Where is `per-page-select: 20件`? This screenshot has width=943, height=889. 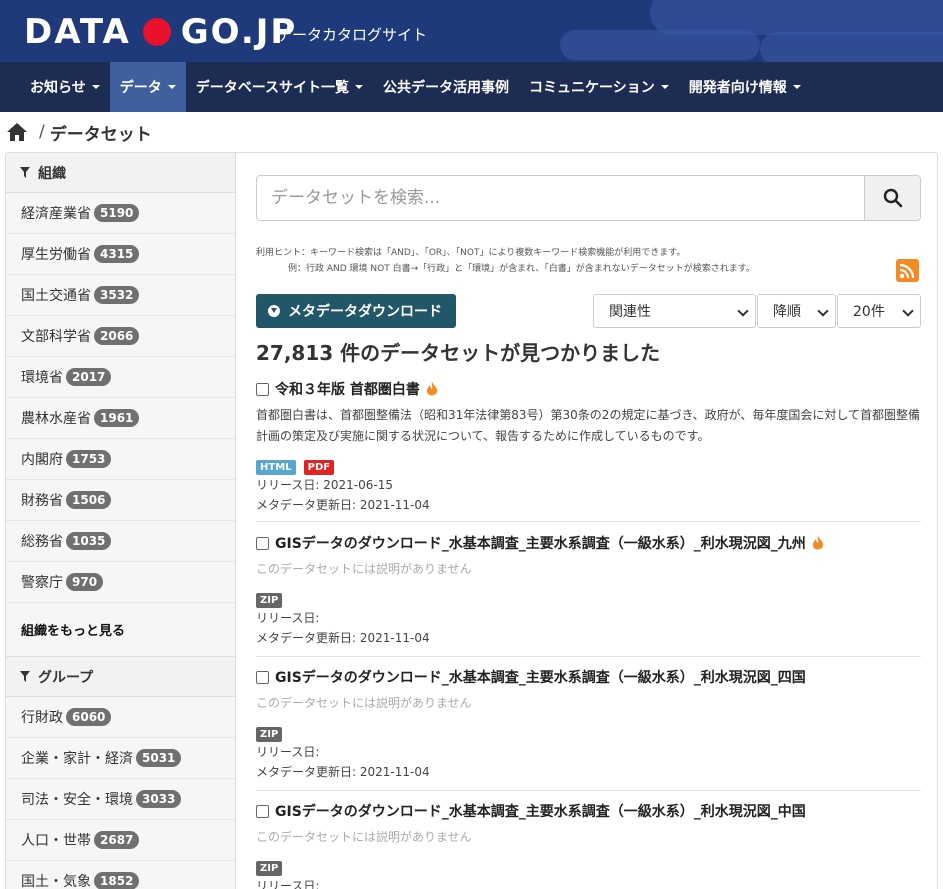
per-page-select: 20件 is located at coordinates (879, 311).